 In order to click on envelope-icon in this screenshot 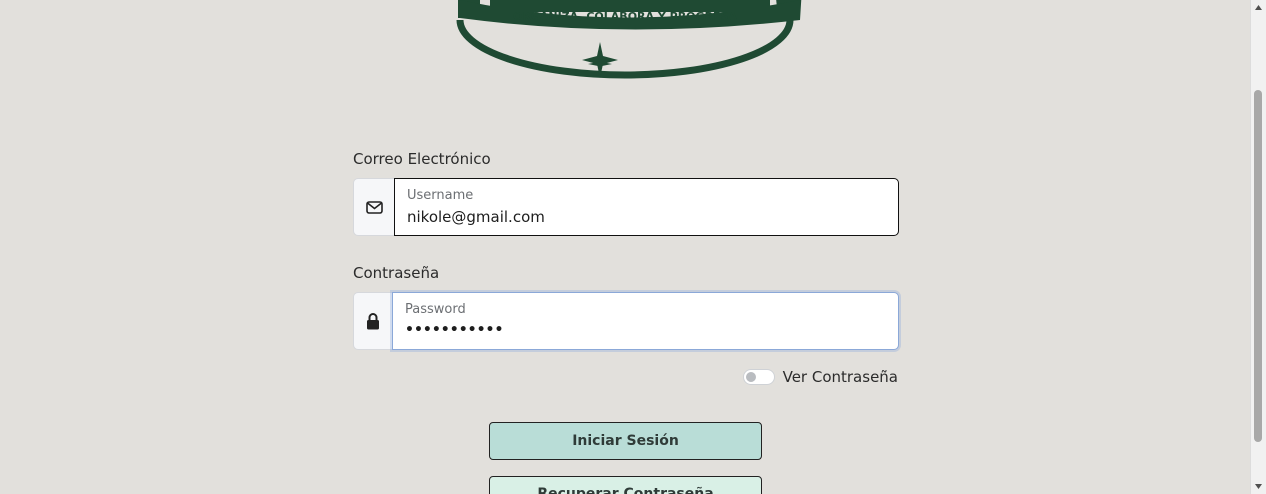, I will do `click(374, 207)`.